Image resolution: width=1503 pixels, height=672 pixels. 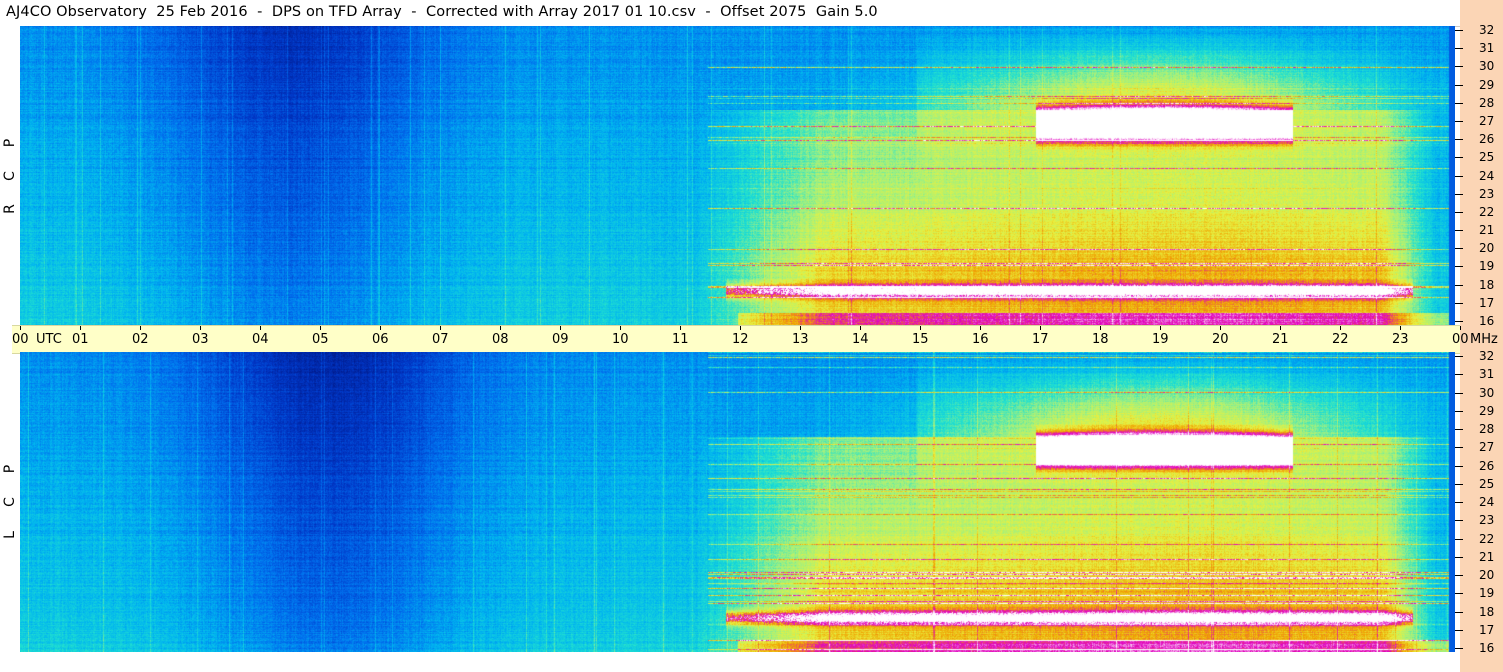 I want to click on lcp-label-letter: P, so click(x=10, y=469).